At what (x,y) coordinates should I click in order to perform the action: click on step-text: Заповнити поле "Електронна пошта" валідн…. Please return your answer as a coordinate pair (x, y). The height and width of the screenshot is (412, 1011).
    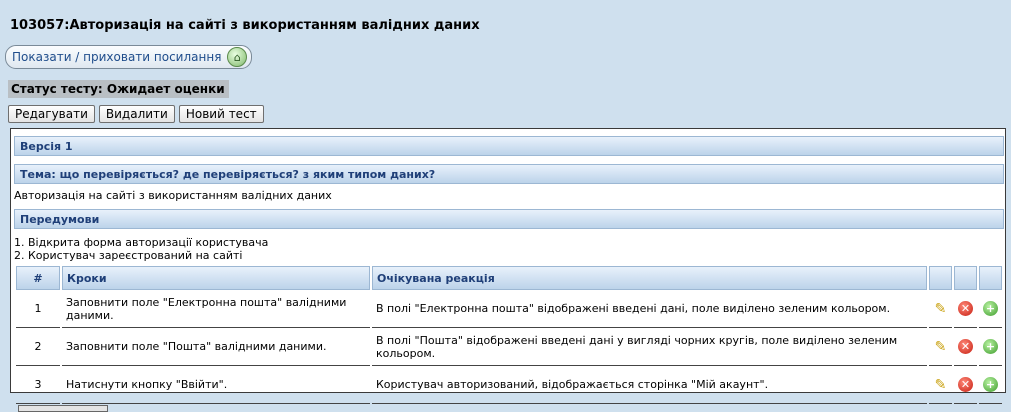
    Looking at the image, I should click on (216, 309).